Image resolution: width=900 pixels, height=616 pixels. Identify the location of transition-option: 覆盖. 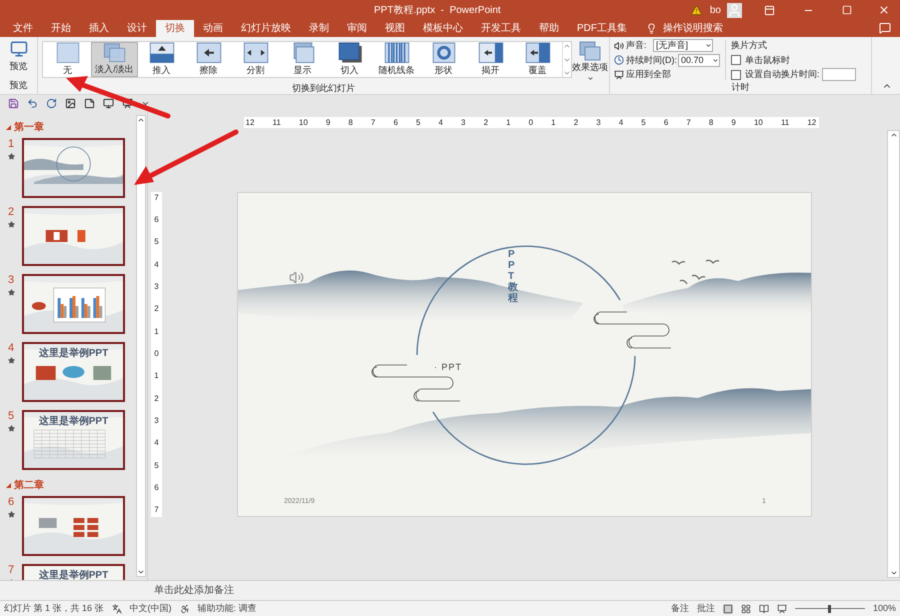
(537, 59).